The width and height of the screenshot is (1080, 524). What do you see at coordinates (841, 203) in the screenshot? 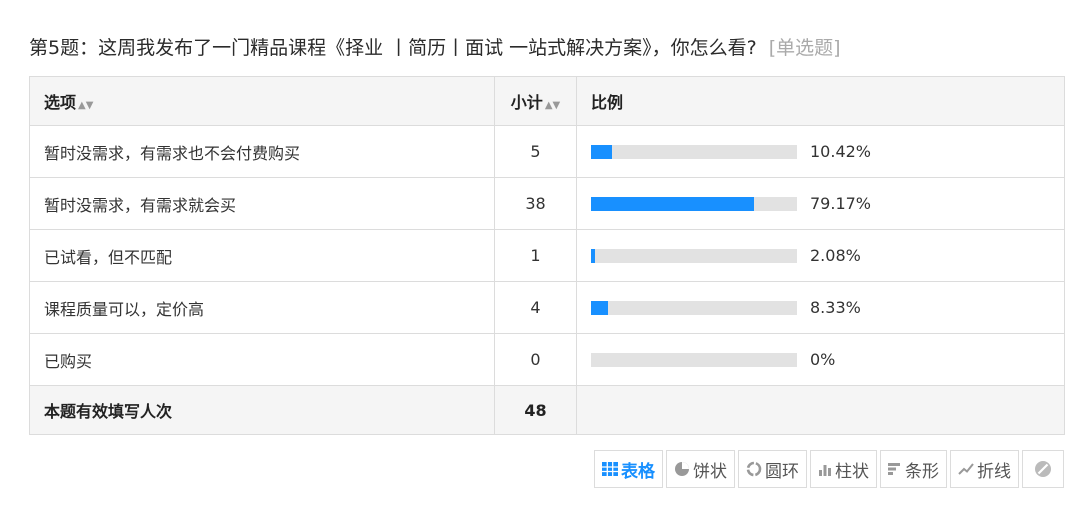
I see `percent-label: 79.17%` at bounding box center [841, 203].